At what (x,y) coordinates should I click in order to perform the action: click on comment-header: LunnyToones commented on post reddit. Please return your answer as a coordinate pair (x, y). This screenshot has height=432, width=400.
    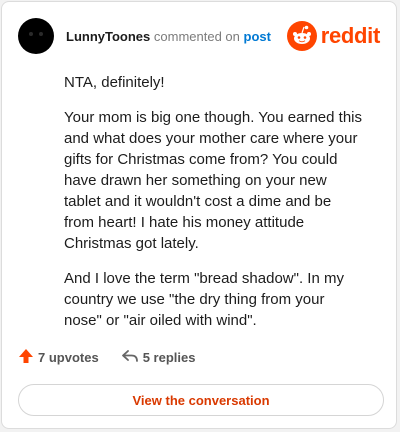
    Looking at the image, I should click on (199, 36).